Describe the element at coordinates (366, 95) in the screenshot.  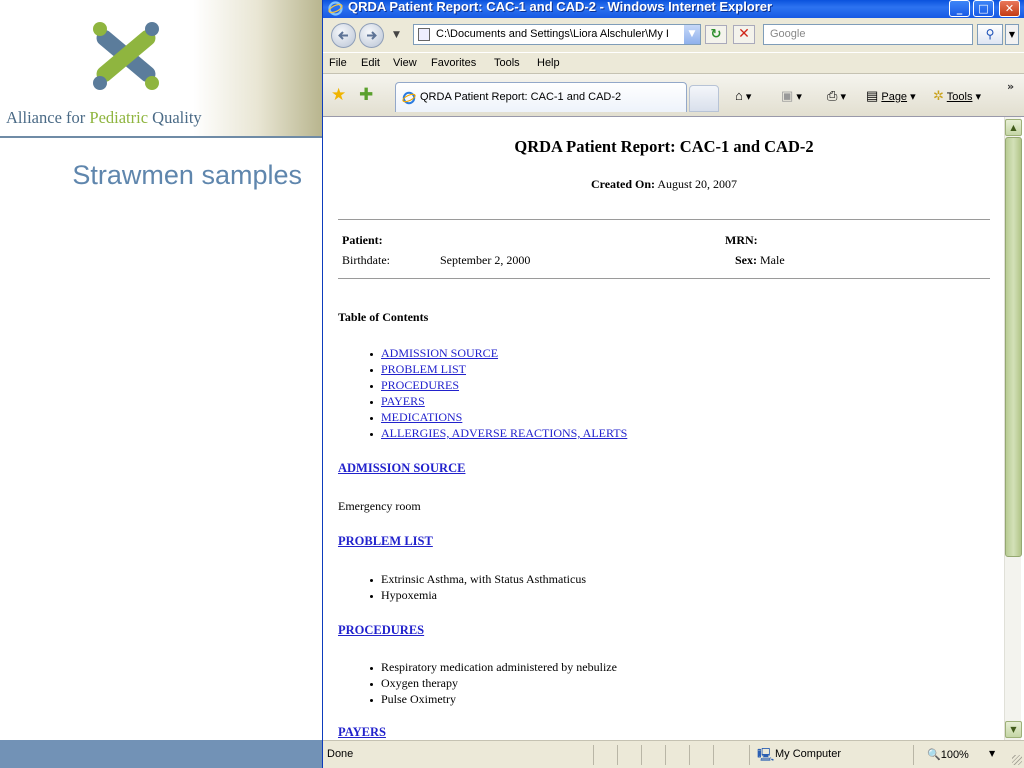
I see `add-favorite-icon: ✚` at that location.